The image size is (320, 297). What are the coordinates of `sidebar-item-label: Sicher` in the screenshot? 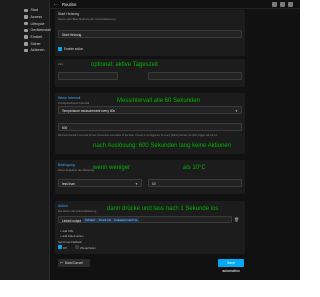 It's located at (35, 43).